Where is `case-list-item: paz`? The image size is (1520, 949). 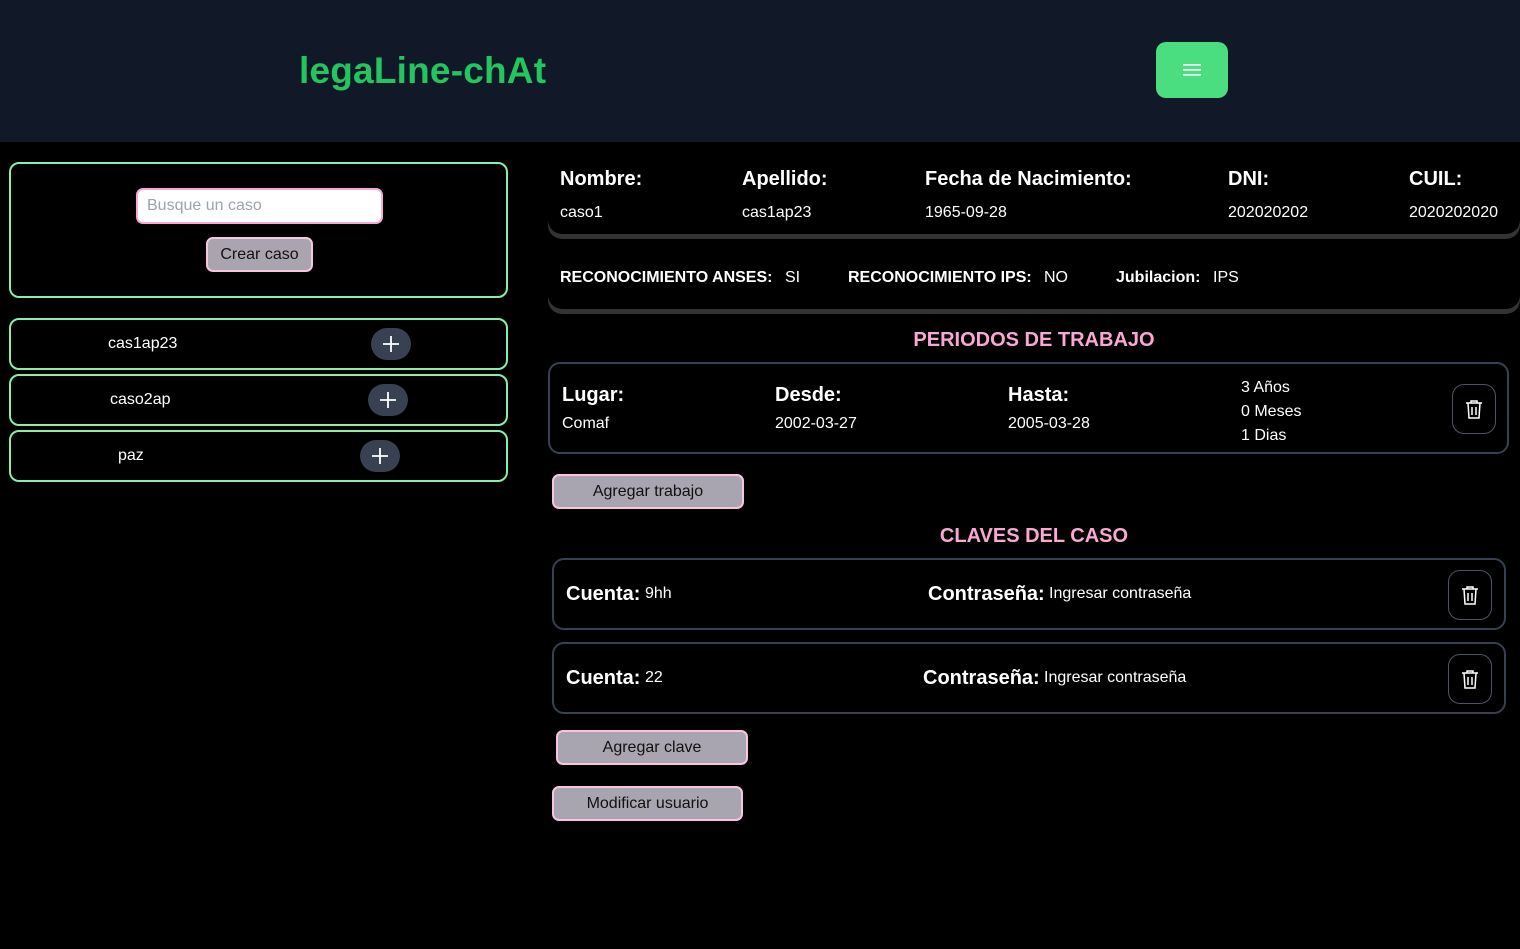 case-list-item: paz is located at coordinates (258, 456).